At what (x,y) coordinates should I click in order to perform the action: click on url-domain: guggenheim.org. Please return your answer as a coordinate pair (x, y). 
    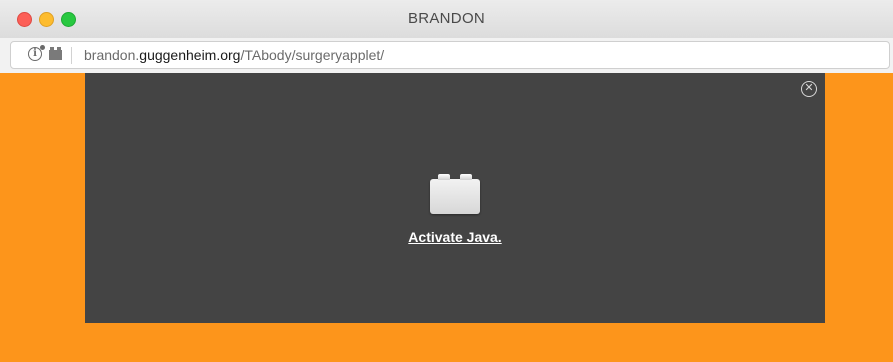
    Looking at the image, I should click on (190, 55).